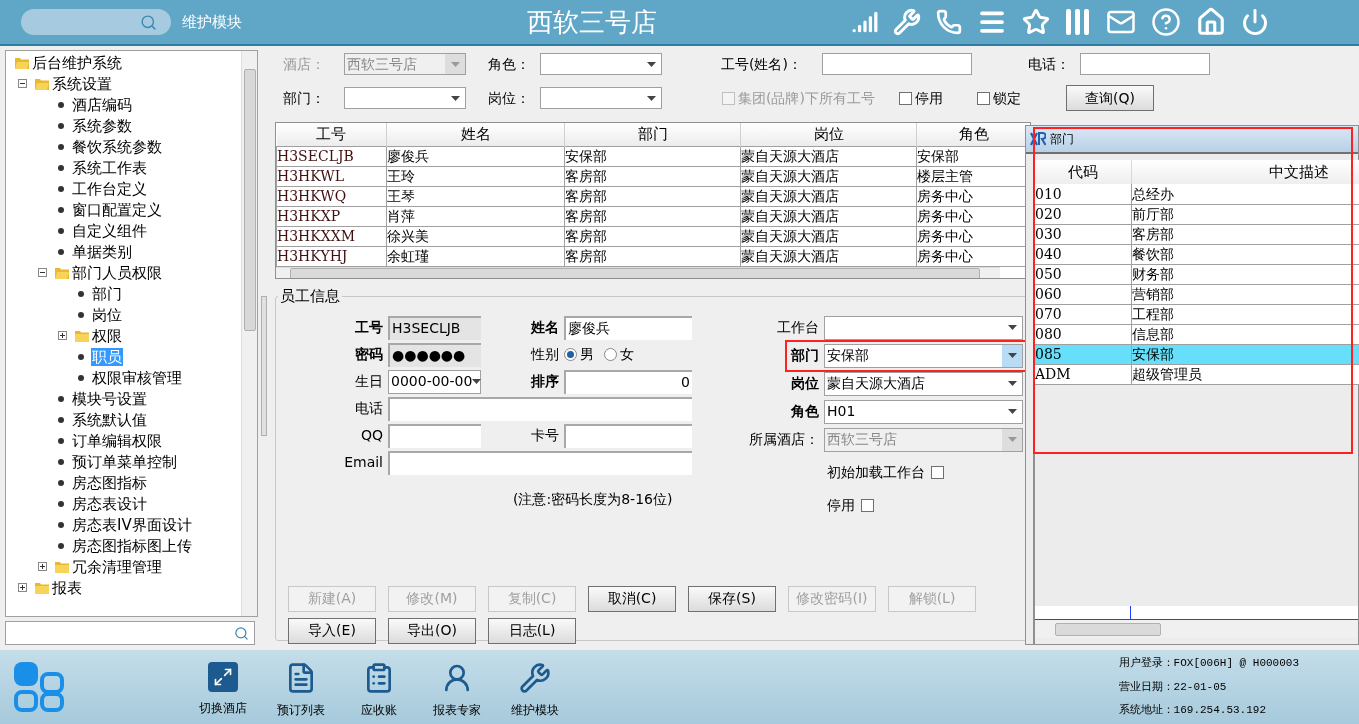 The image size is (1359, 724). What do you see at coordinates (148, 22) in the screenshot?
I see `search-icon` at bounding box center [148, 22].